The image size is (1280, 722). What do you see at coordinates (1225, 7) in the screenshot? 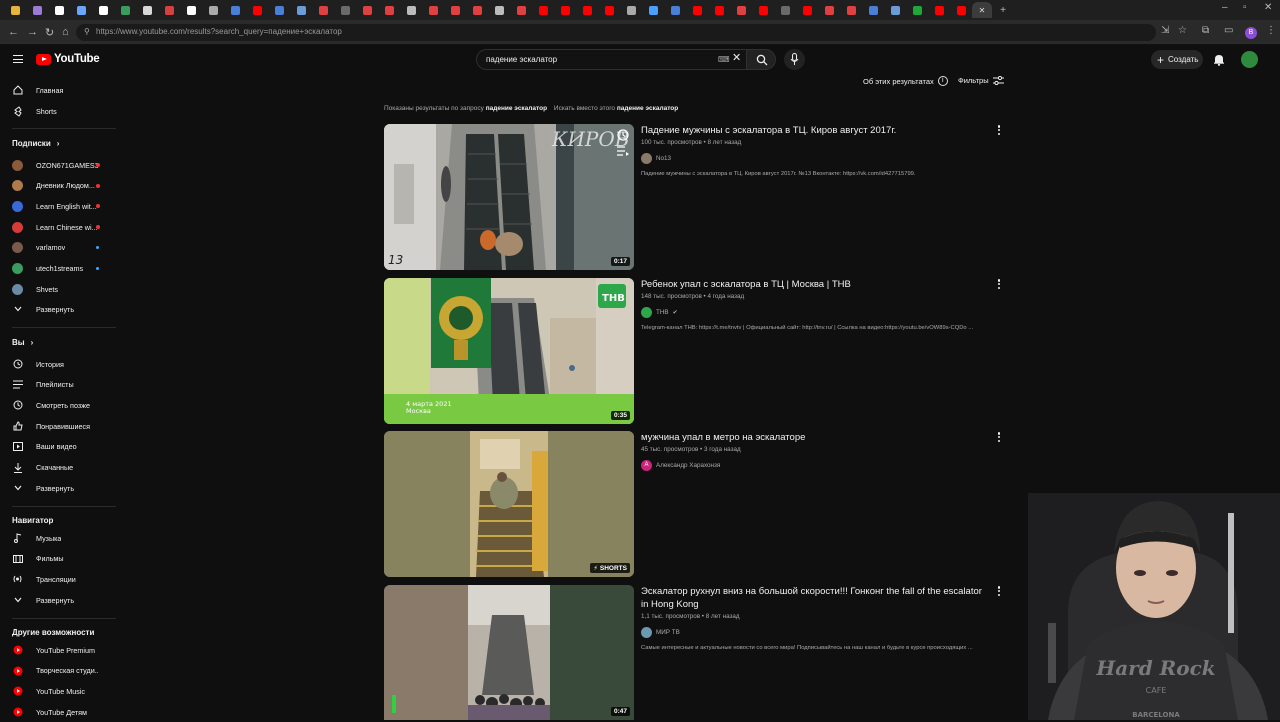
I see `minimize-icon: –` at bounding box center [1225, 7].